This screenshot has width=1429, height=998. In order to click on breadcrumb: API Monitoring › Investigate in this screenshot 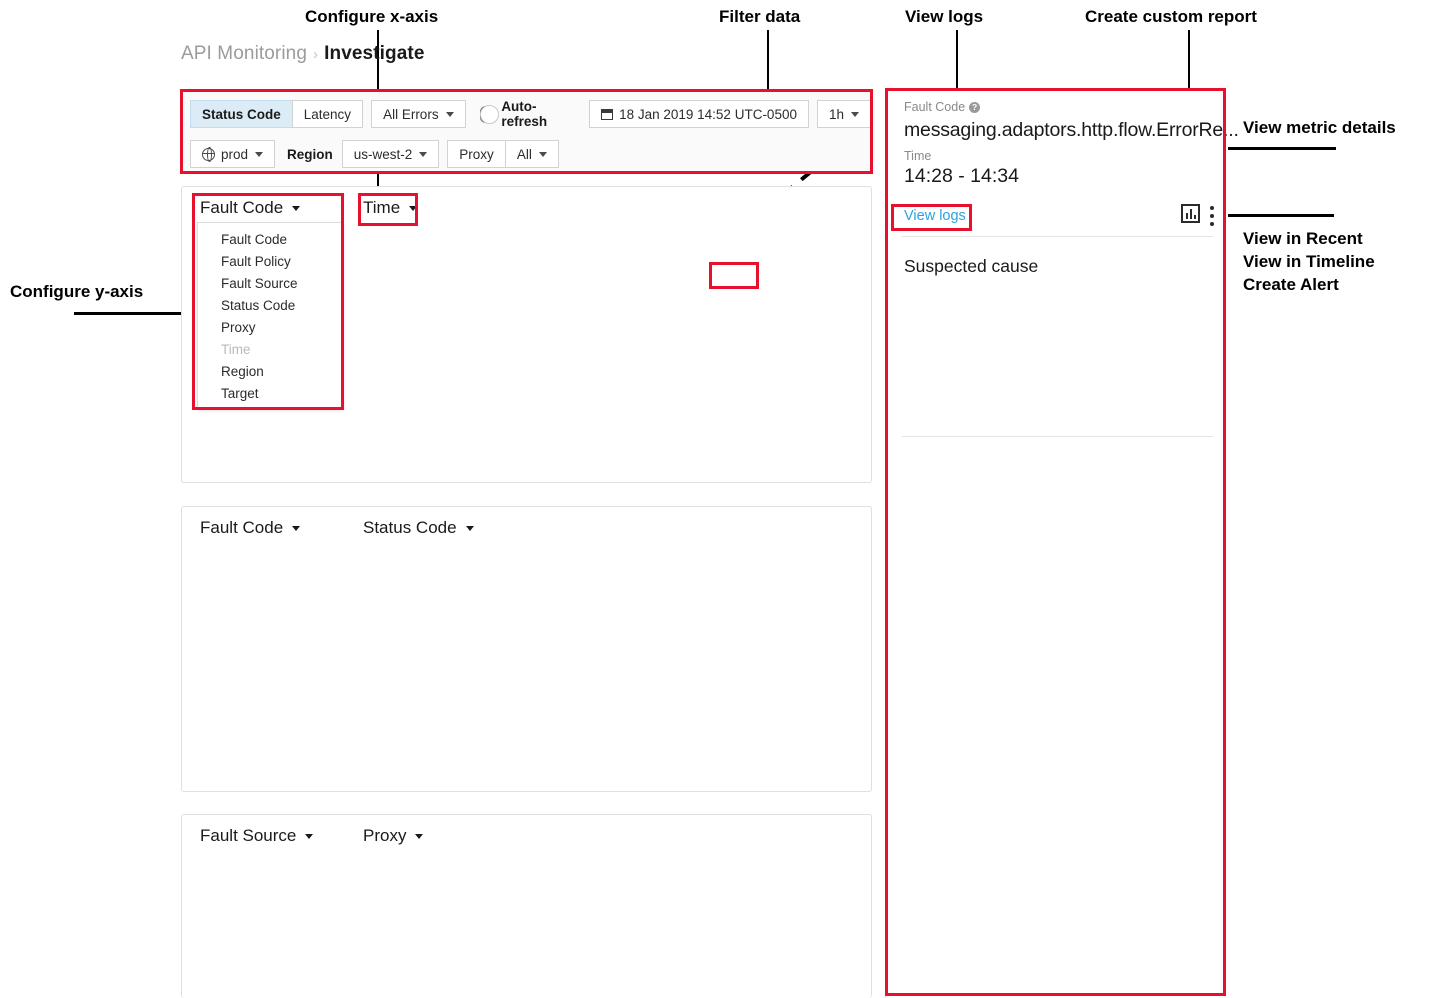, I will do `click(302, 54)`.